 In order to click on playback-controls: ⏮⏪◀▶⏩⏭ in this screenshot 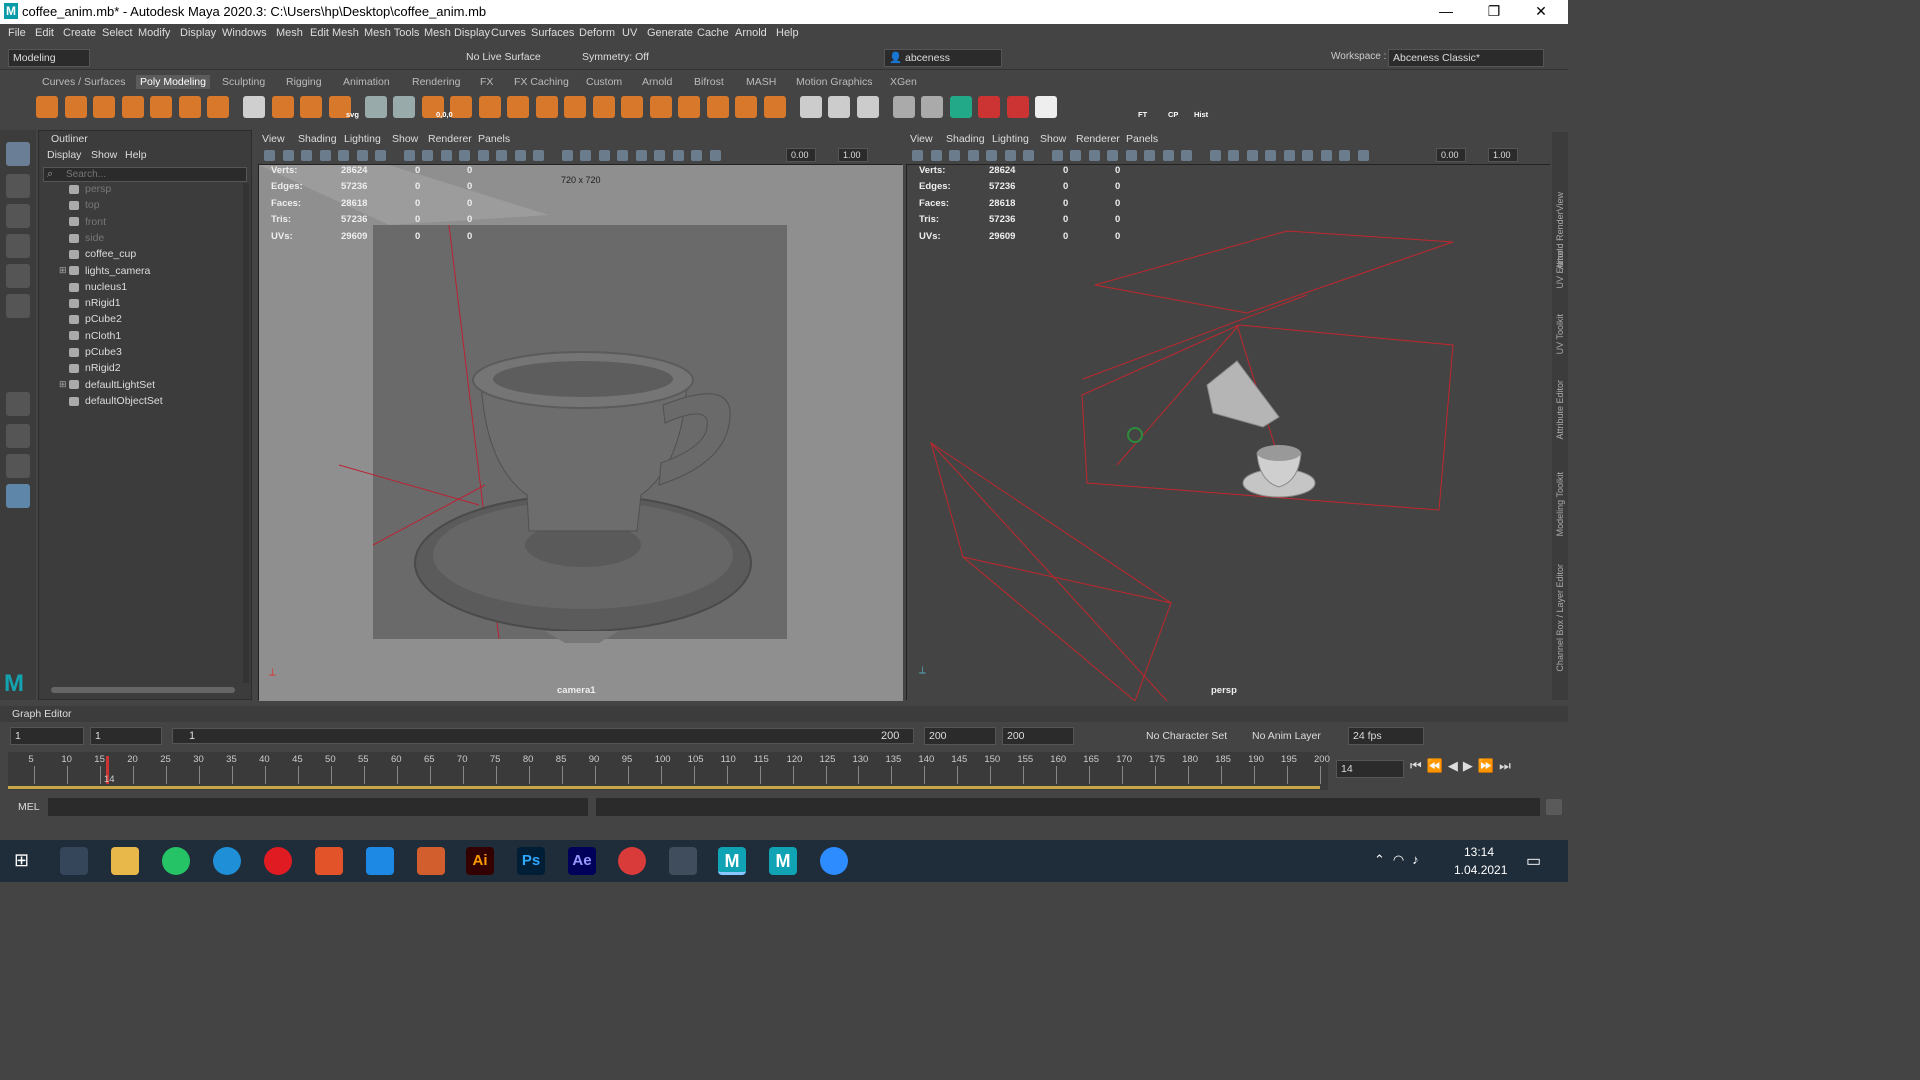, I will do `click(1485, 767)`.